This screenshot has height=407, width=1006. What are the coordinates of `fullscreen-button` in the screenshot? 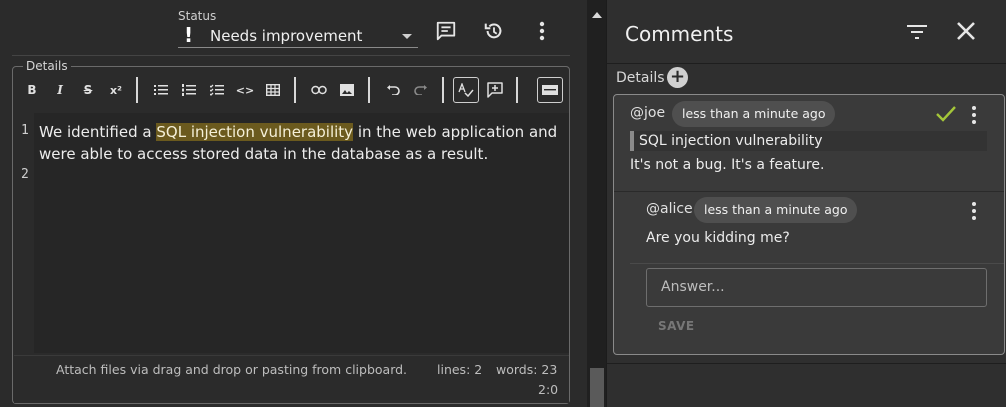 It's located at (550, 90).